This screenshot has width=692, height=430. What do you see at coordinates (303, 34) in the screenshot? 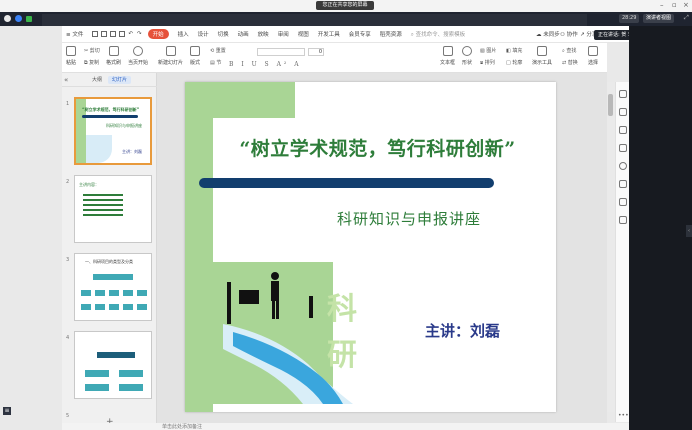
I see `menu-view: 视图` at bounding box center [303, 34].